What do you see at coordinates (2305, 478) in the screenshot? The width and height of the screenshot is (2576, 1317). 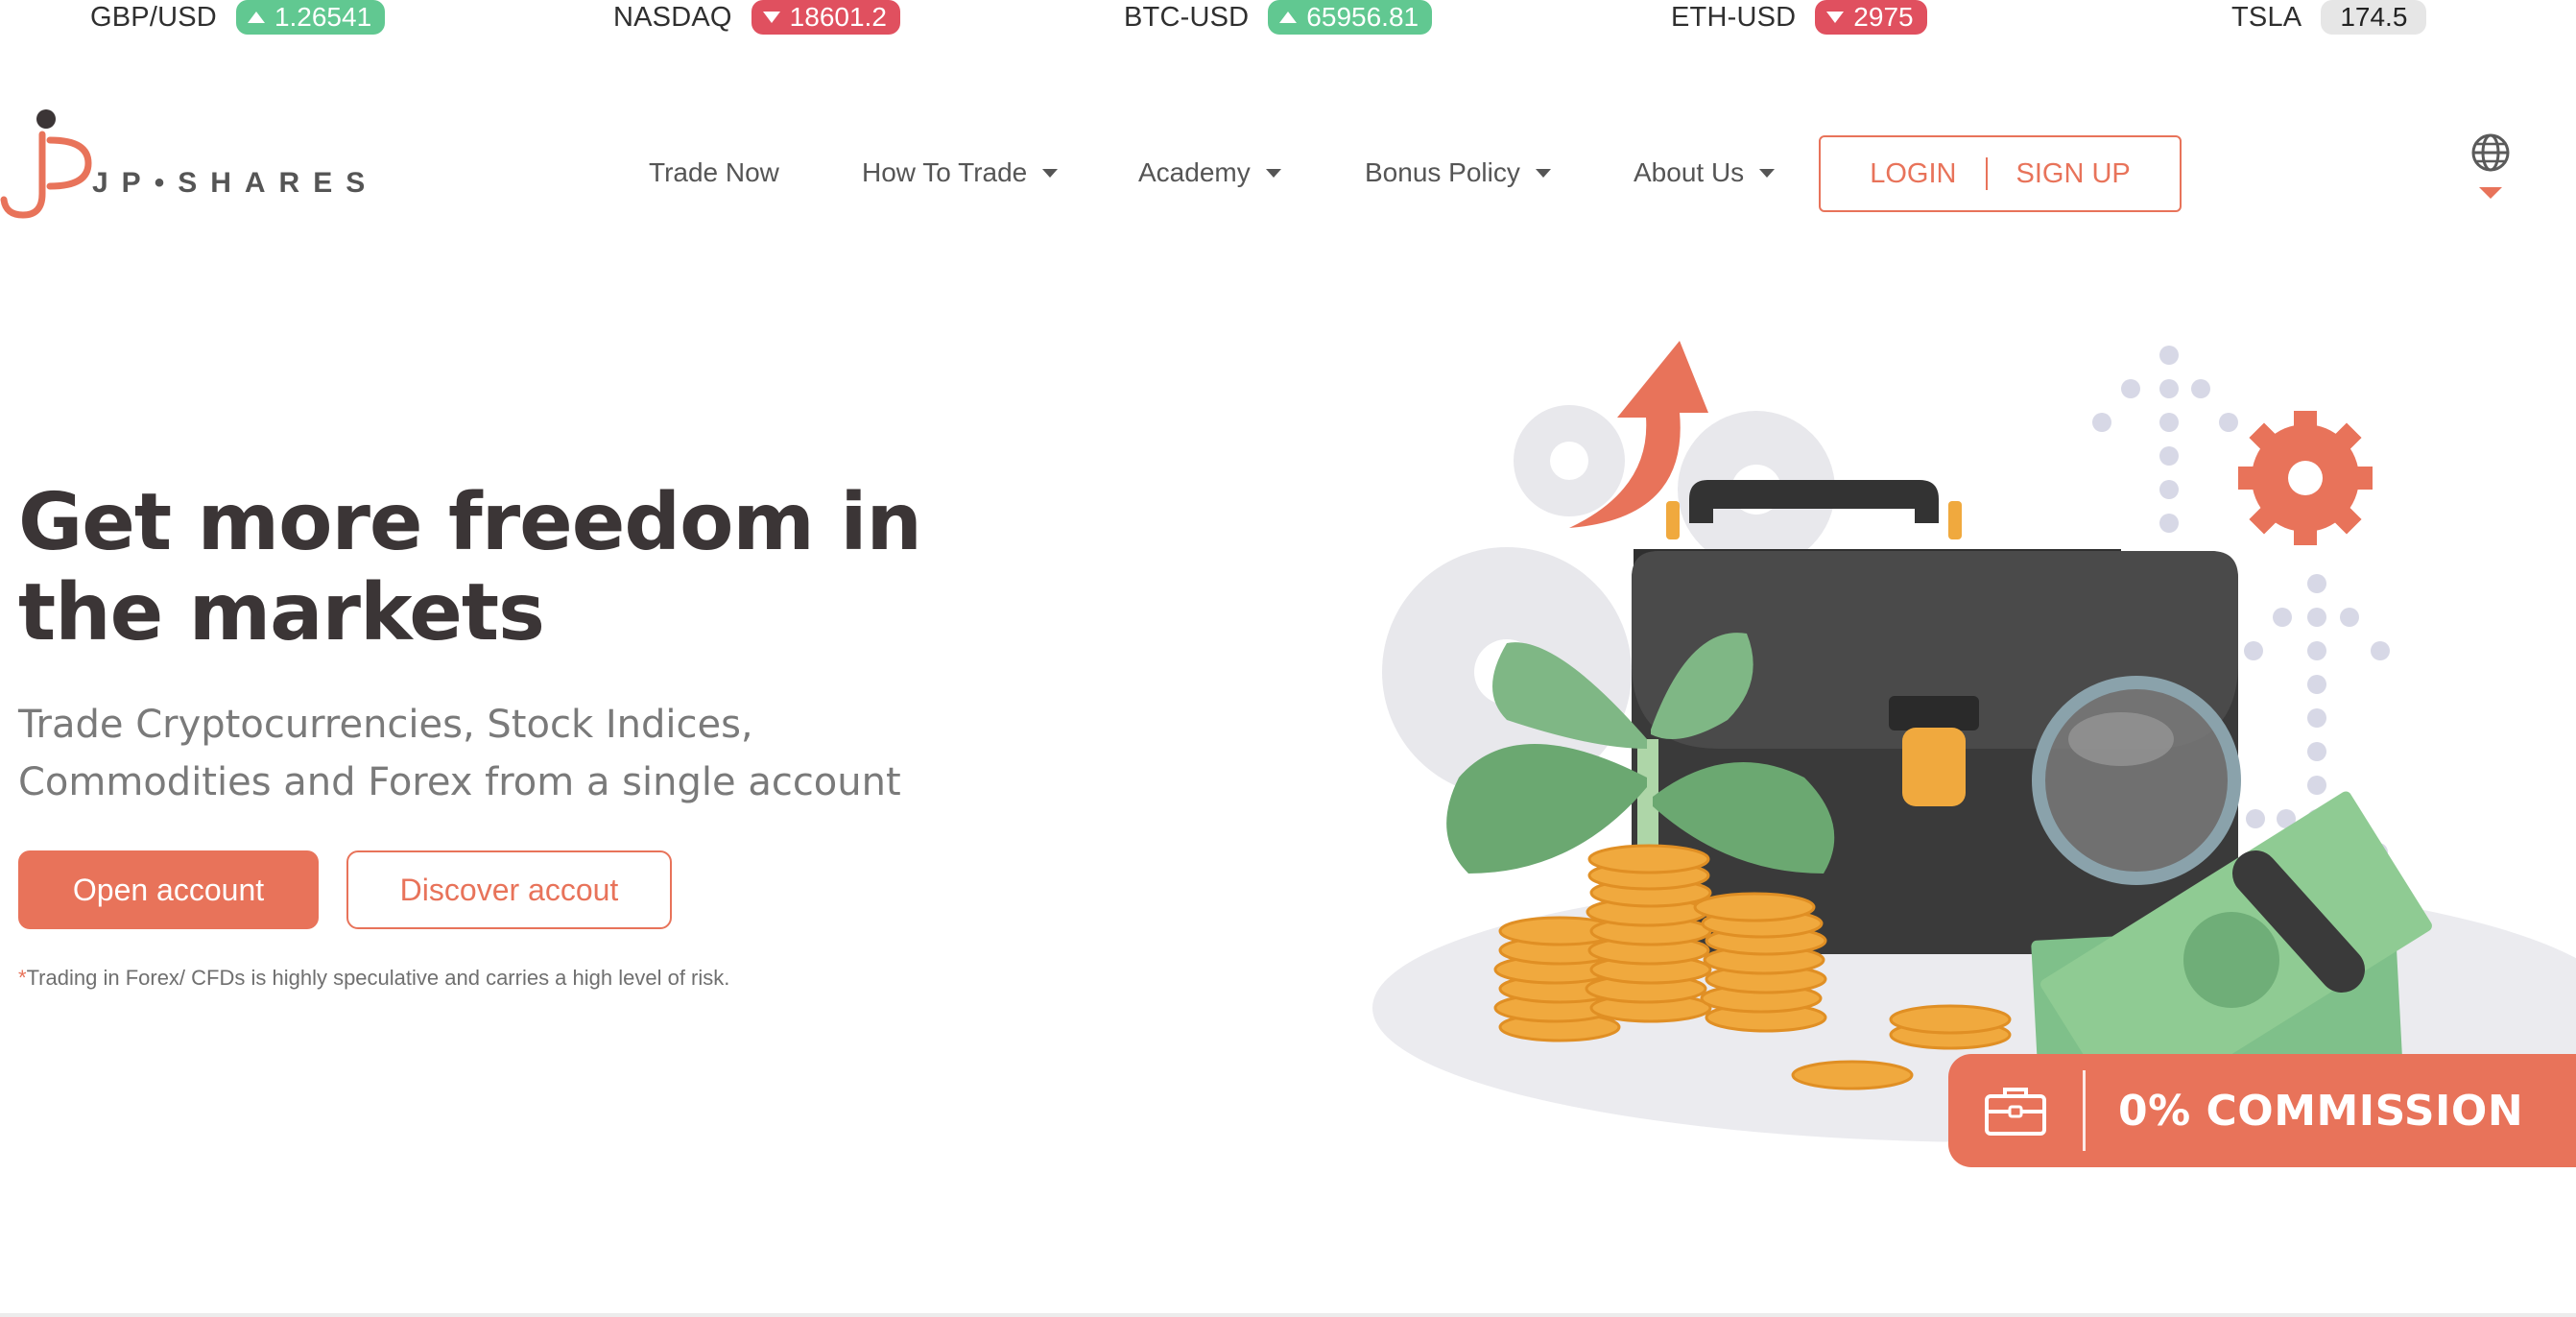 I see `orange-gear-decoration` at bounding box center [2305, 478].